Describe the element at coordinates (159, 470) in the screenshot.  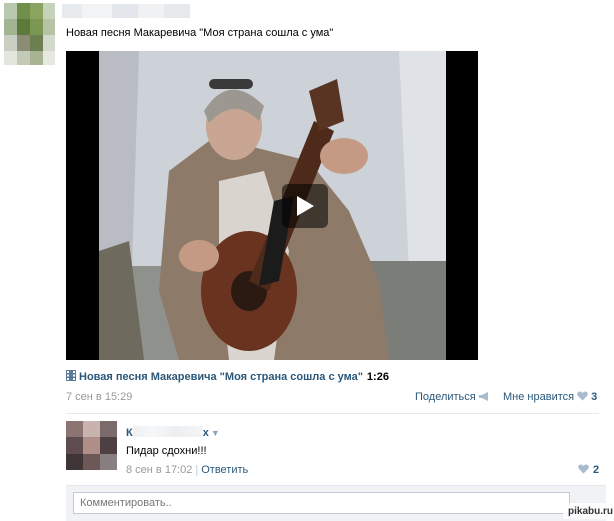
I see `comment-date: 8 сен в 17:02` at that location.